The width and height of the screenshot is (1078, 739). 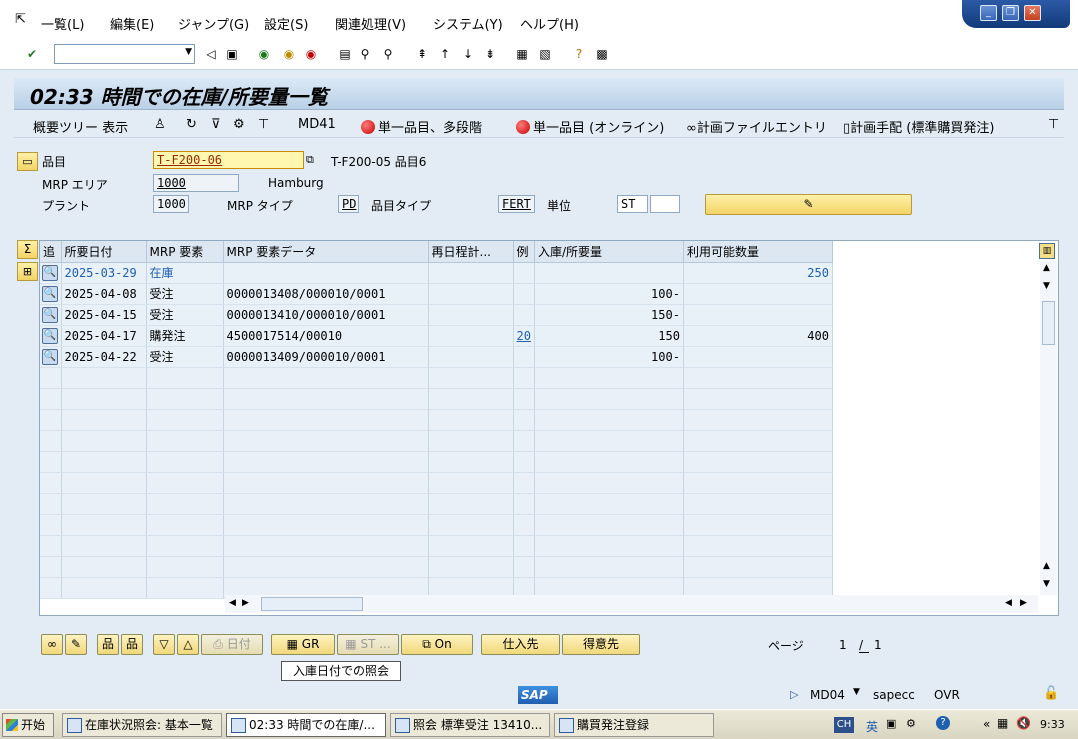 What do you see at coordinates (1051, 693) in the screenshot?
I see `lock-icon: 🔓` at bounding box center [1051, 693].